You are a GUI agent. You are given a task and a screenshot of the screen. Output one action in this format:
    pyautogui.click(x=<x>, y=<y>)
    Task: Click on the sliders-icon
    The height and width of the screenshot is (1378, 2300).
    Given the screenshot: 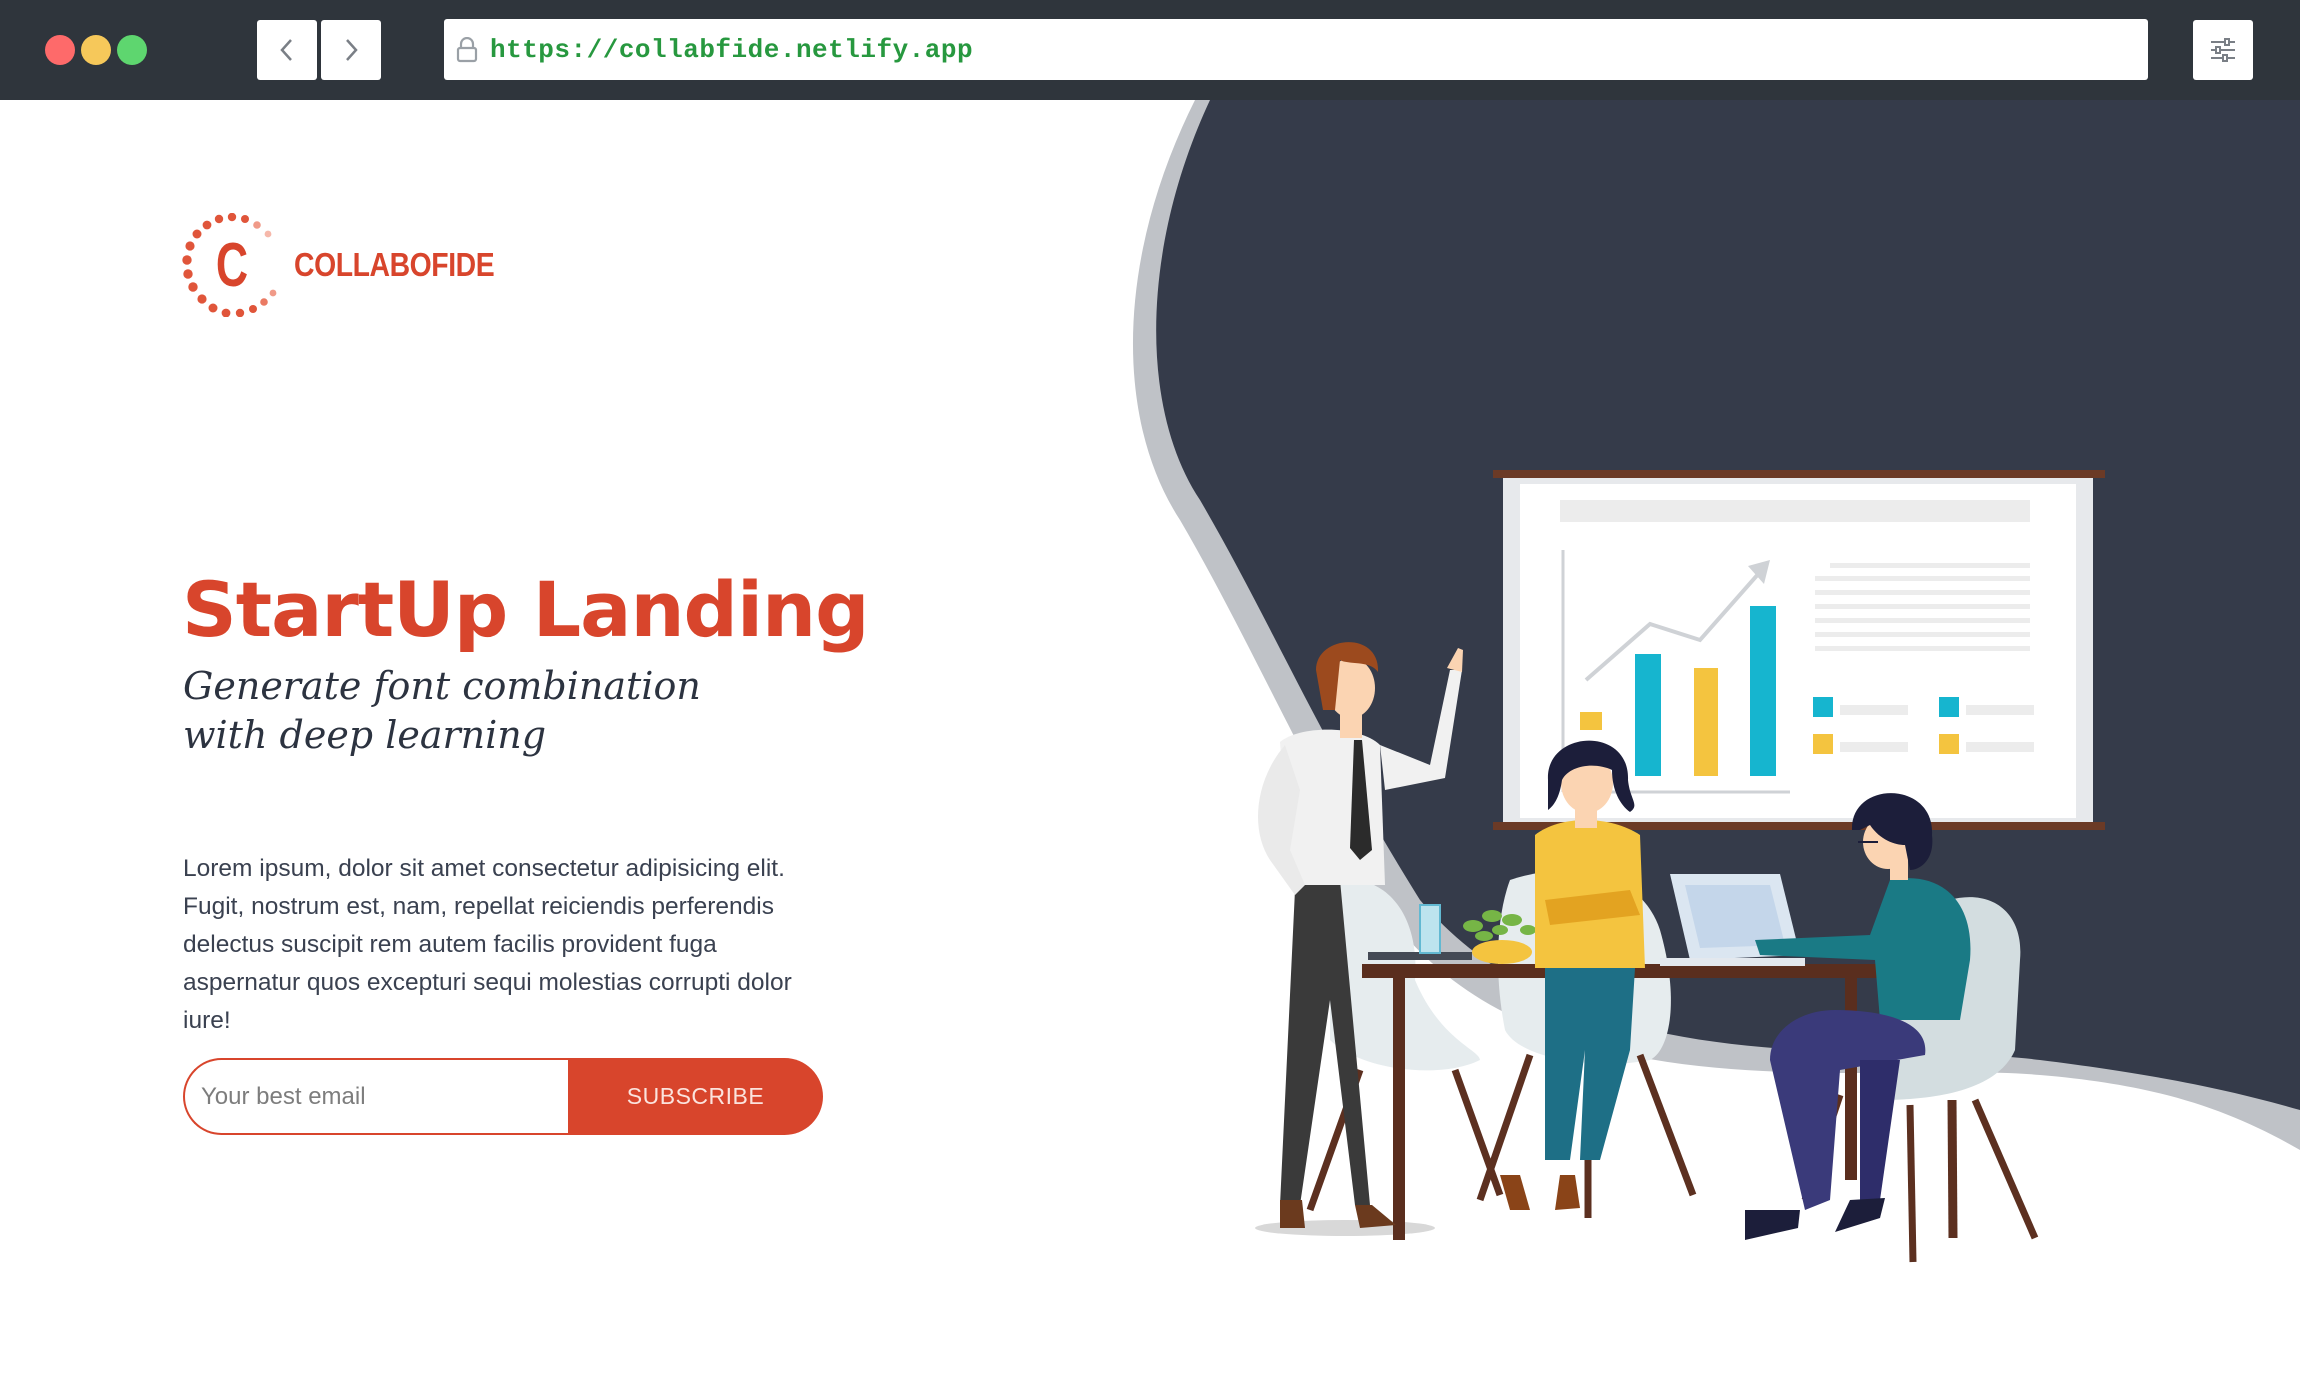 What is the action you would take?
    pyautogui.click(x=2223, y=50)
    